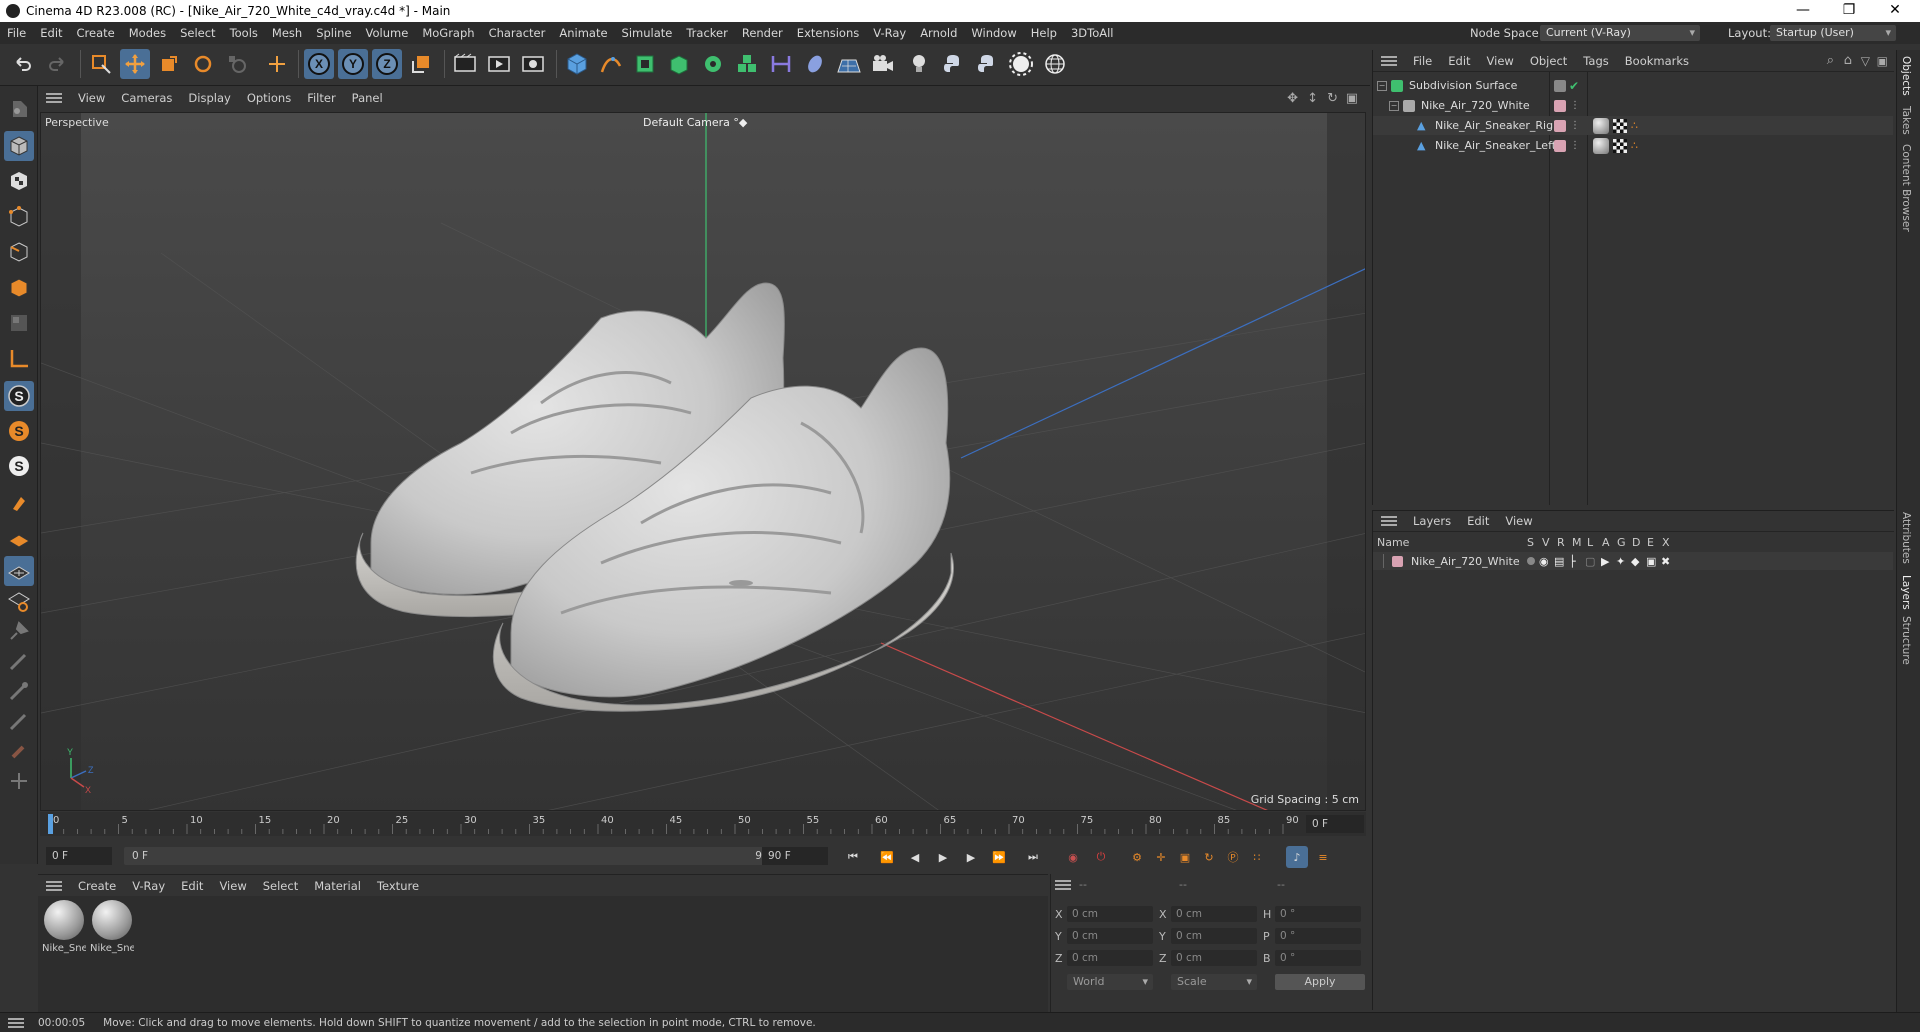 This screenshot has height=1032, width=1920. What do you see at coordinates (1459, 61) in the screenshot?
I see `object-menu-edit: Edit` at bounding box center [1459, 61].